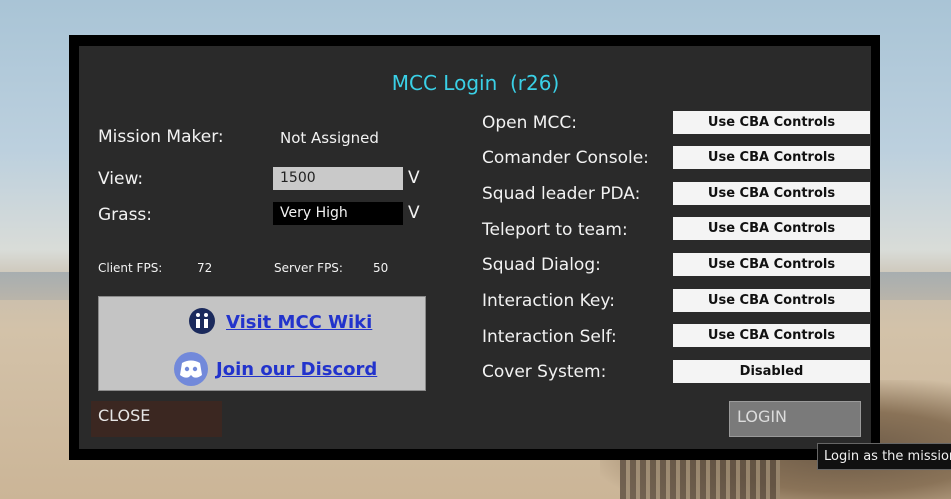  What do you see at coordinates (771, 228) in the screenshot?
I see `teleport-to-team-key-button: Use CBA Controls` at bounding box center [771, 228].